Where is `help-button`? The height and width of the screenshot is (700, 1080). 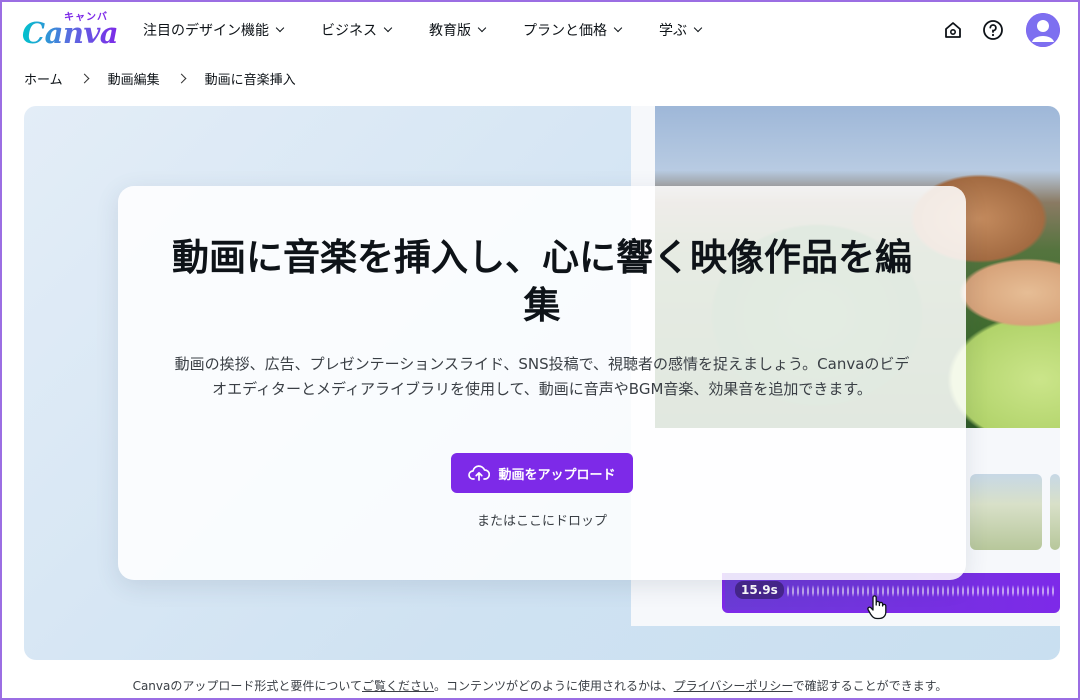
help-button is located at coordinates (993, 30).